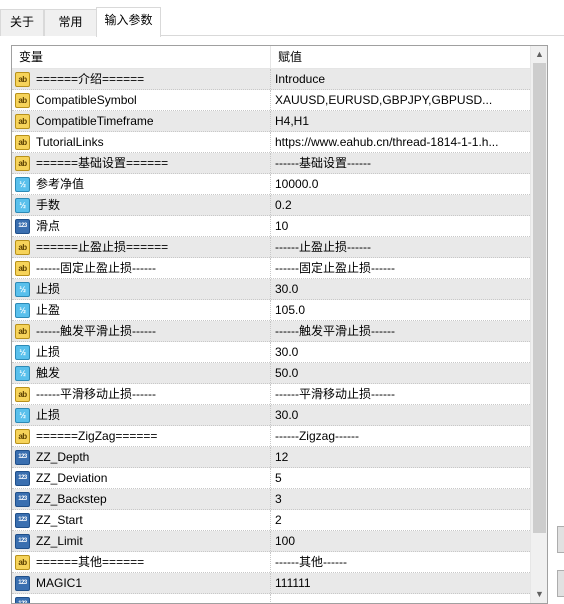 Image resolution: width=564 pixels, height=604 pixels. What do you see at coordinates (59, 583) in the screenshot?
I see `parameter-name: MAGIC1` at bounding box center [59, 583].